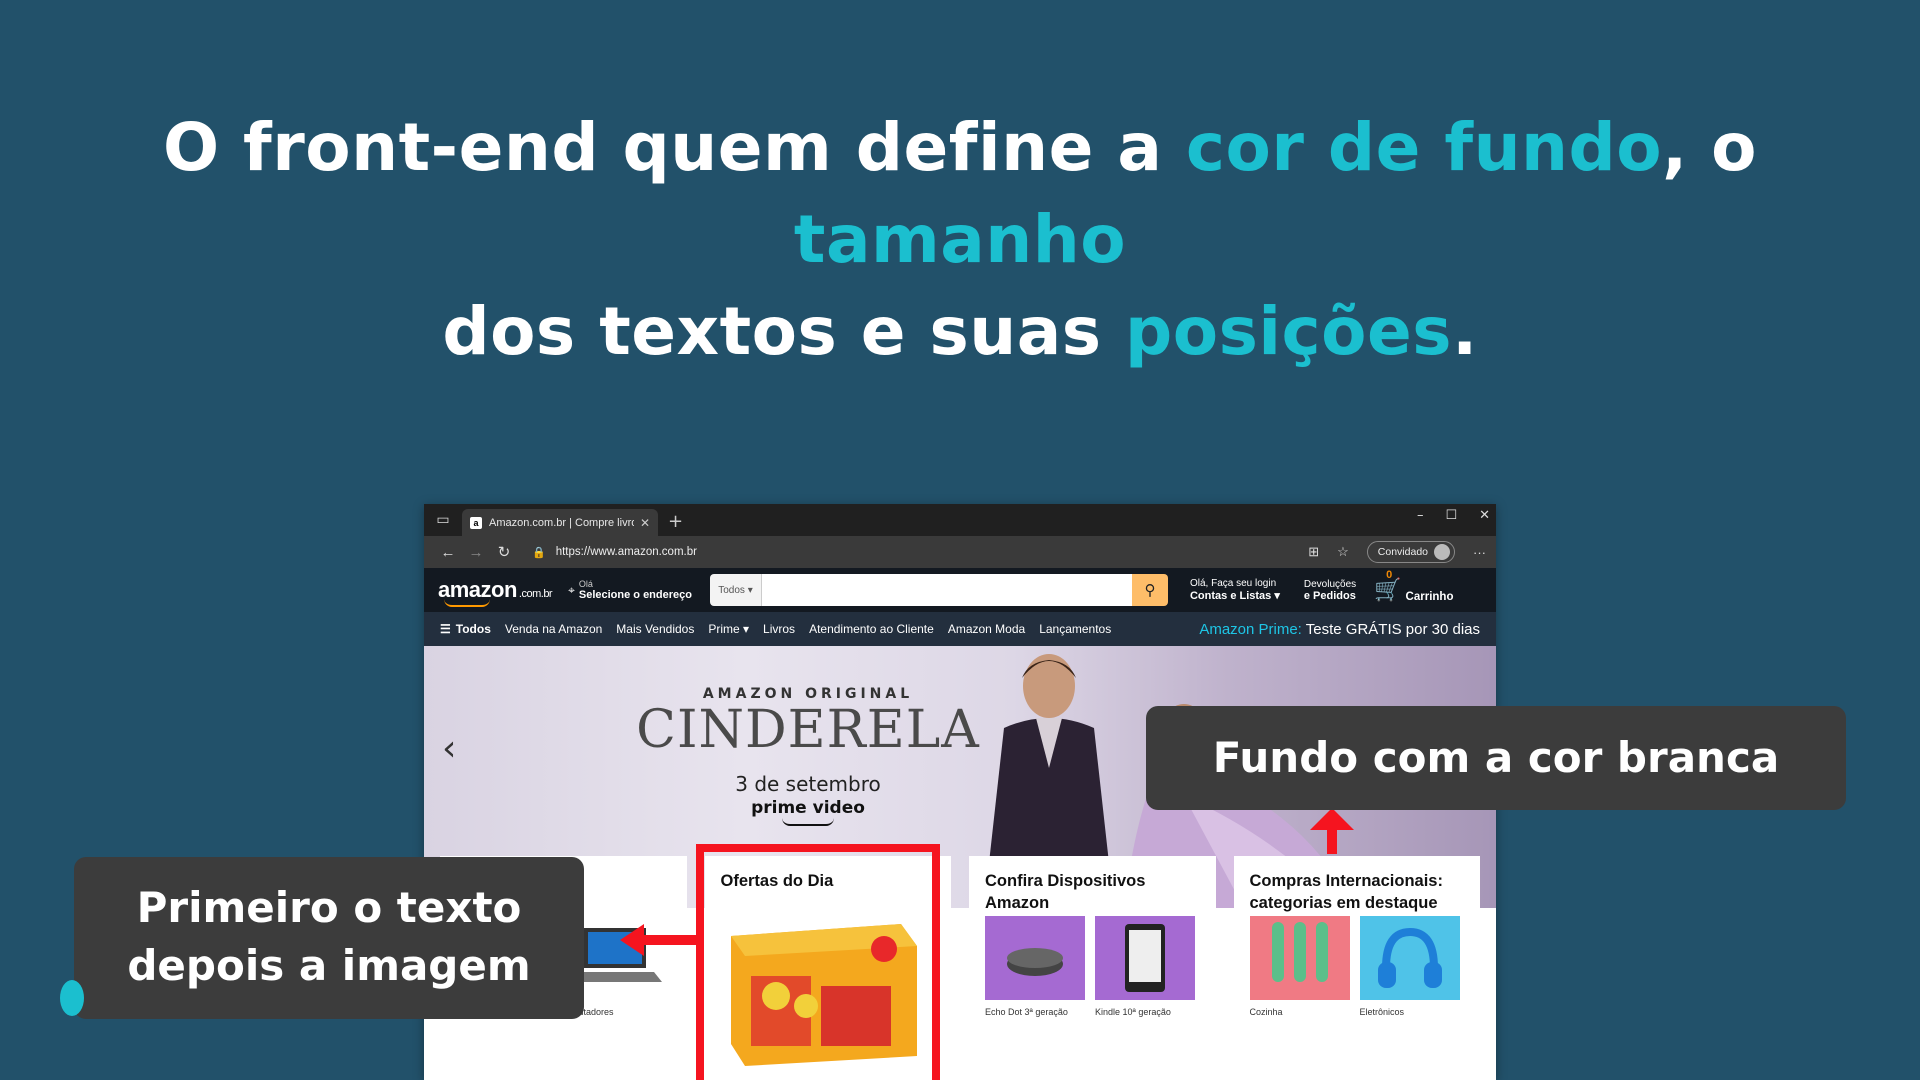 This screenshot has width=1920, height=1080. Describe the element at coordinates (779, 629) in the screenshot. I see `nav-item: Livros` at that location.